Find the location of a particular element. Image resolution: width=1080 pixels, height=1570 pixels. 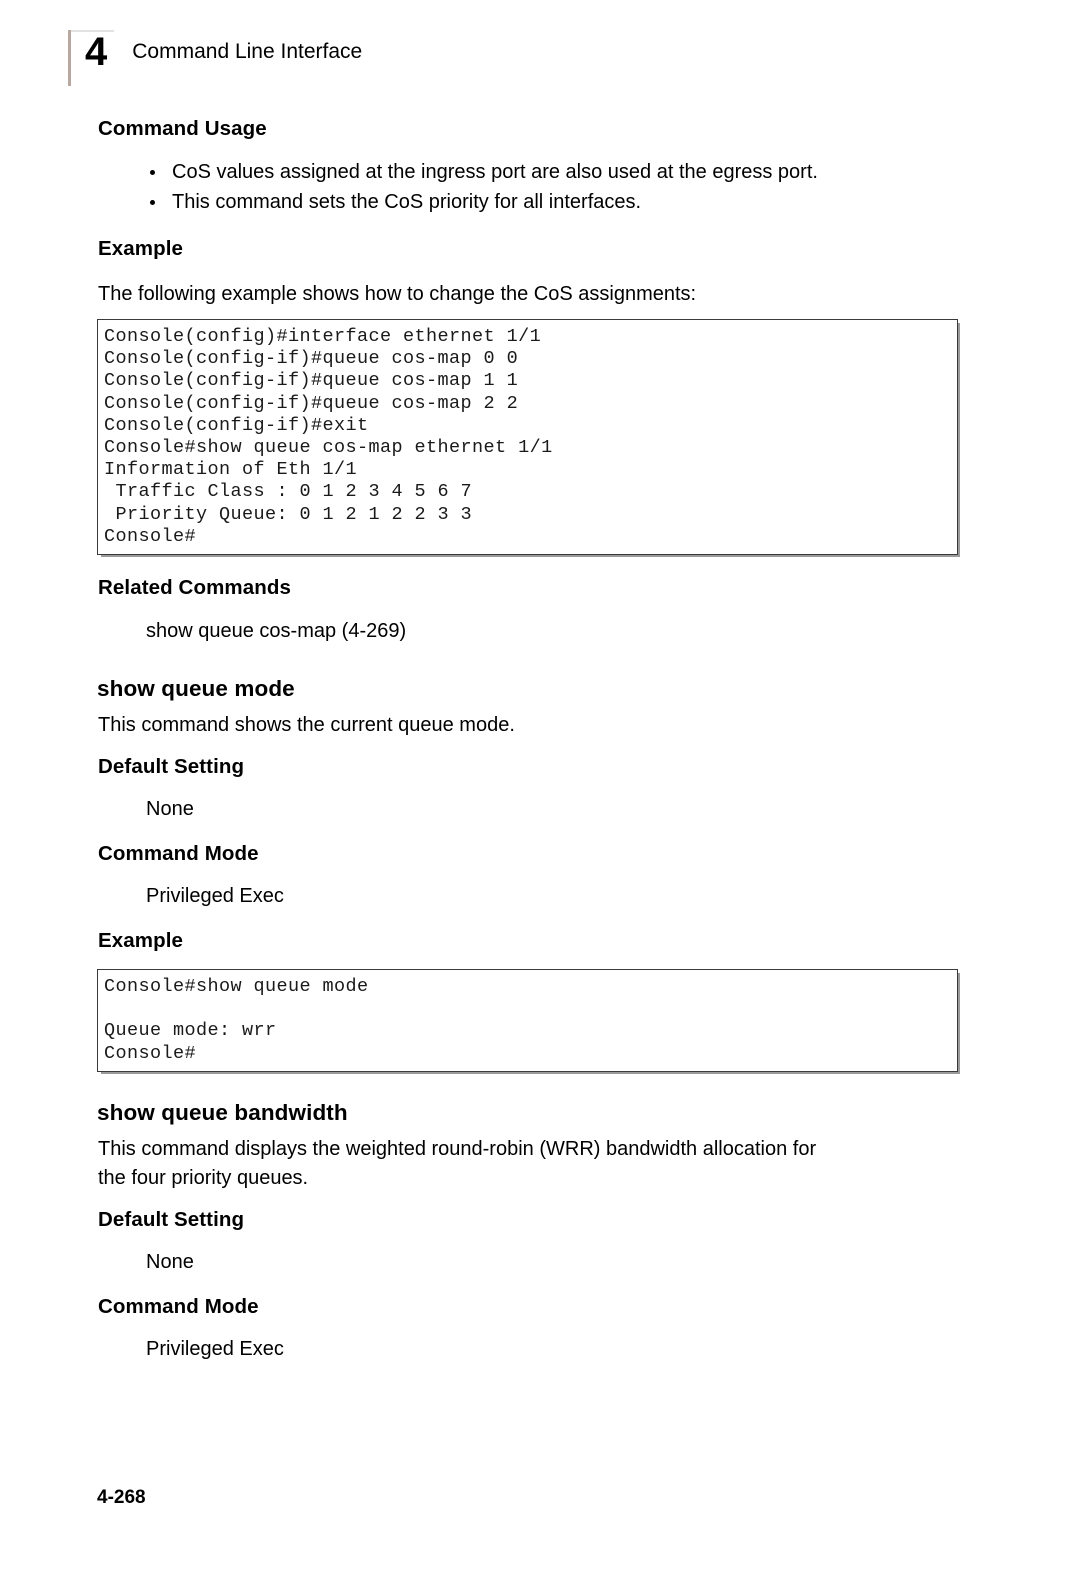

heading-default-setting-2: Default Setting is located at coordinates (171, 1219).